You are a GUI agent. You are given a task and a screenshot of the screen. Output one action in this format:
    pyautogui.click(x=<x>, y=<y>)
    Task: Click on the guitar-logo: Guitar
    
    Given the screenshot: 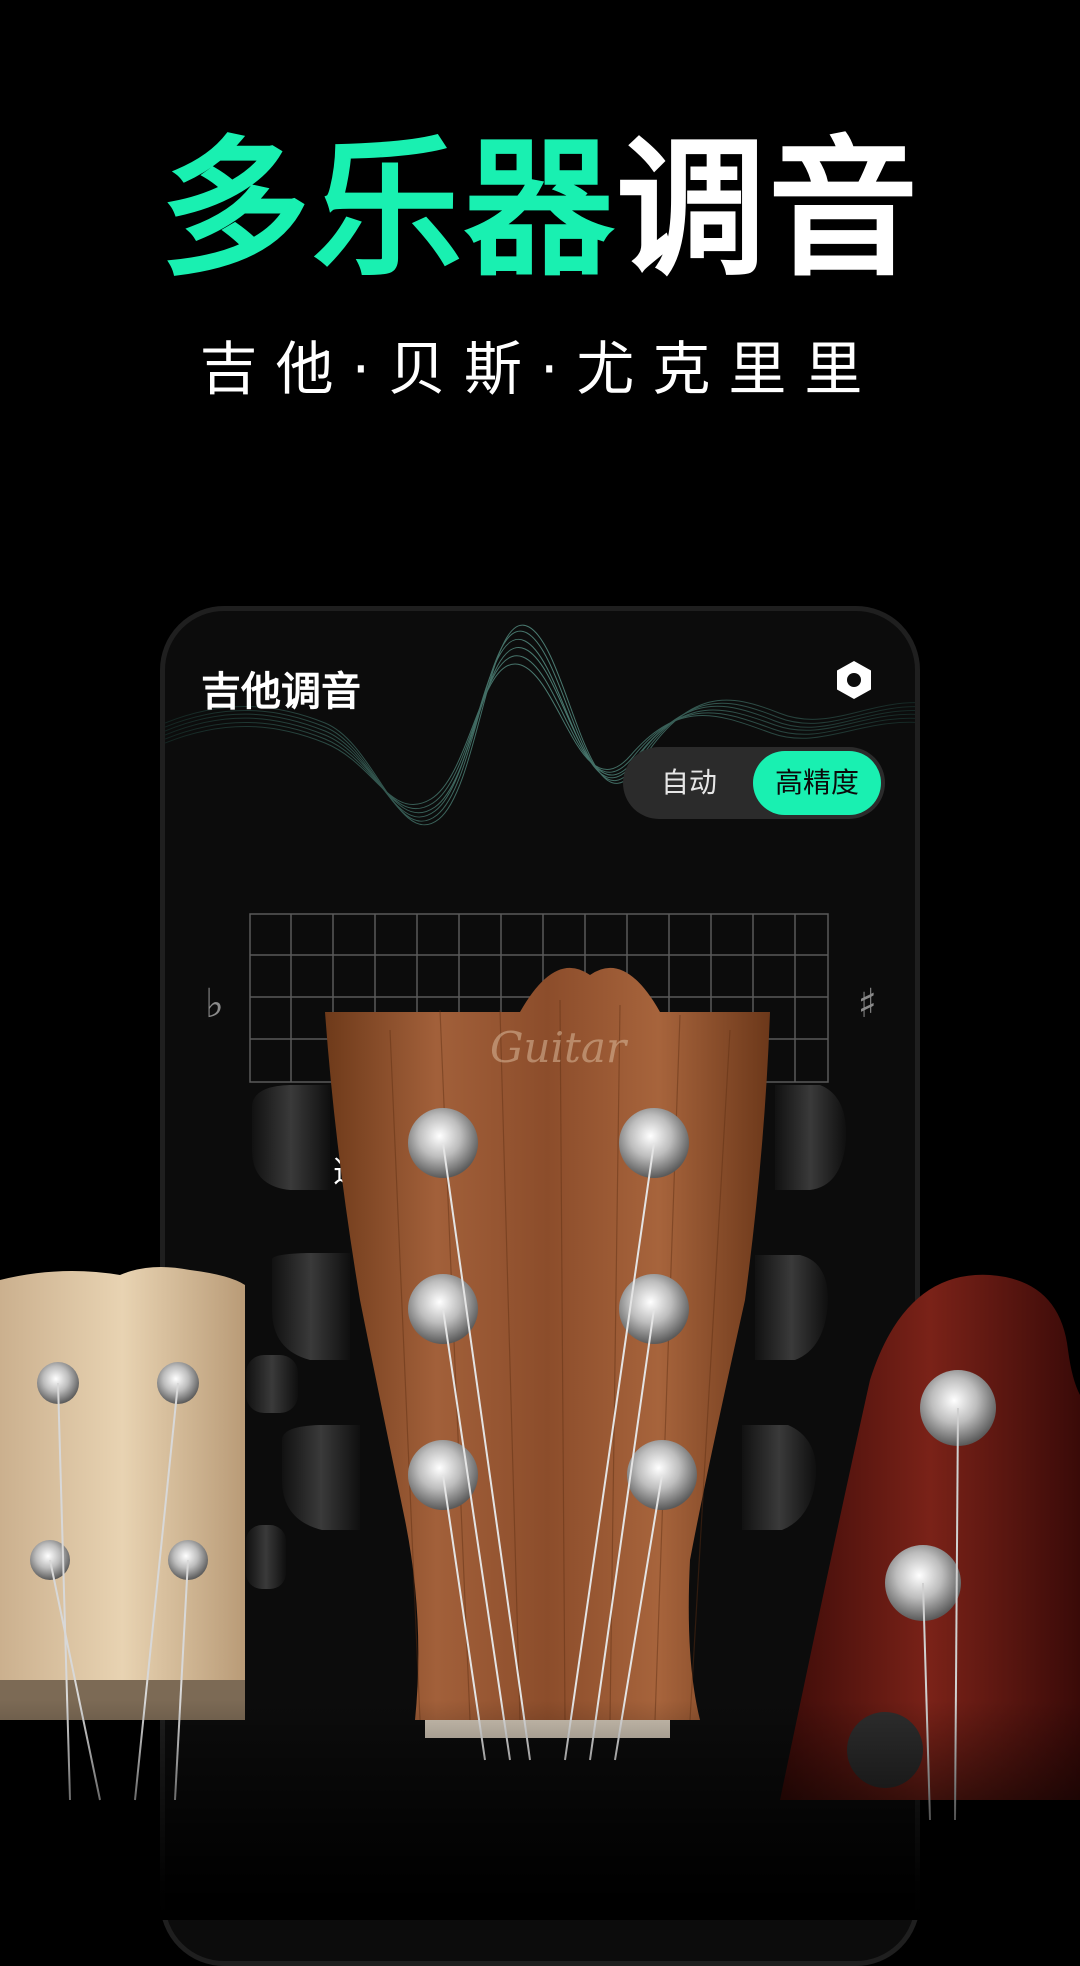 What is the action you would take?
    pyautogui.click(x=559, y=1047)
    